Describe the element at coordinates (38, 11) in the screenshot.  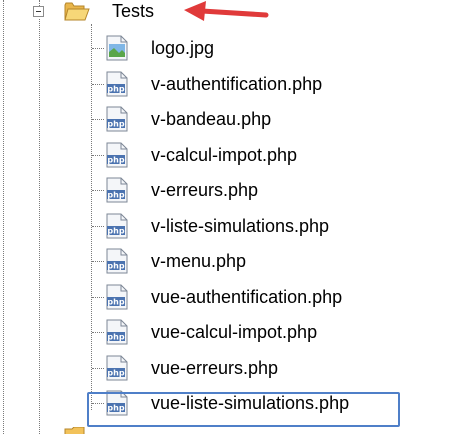
I see `collapse-toggle-icon` at that location.